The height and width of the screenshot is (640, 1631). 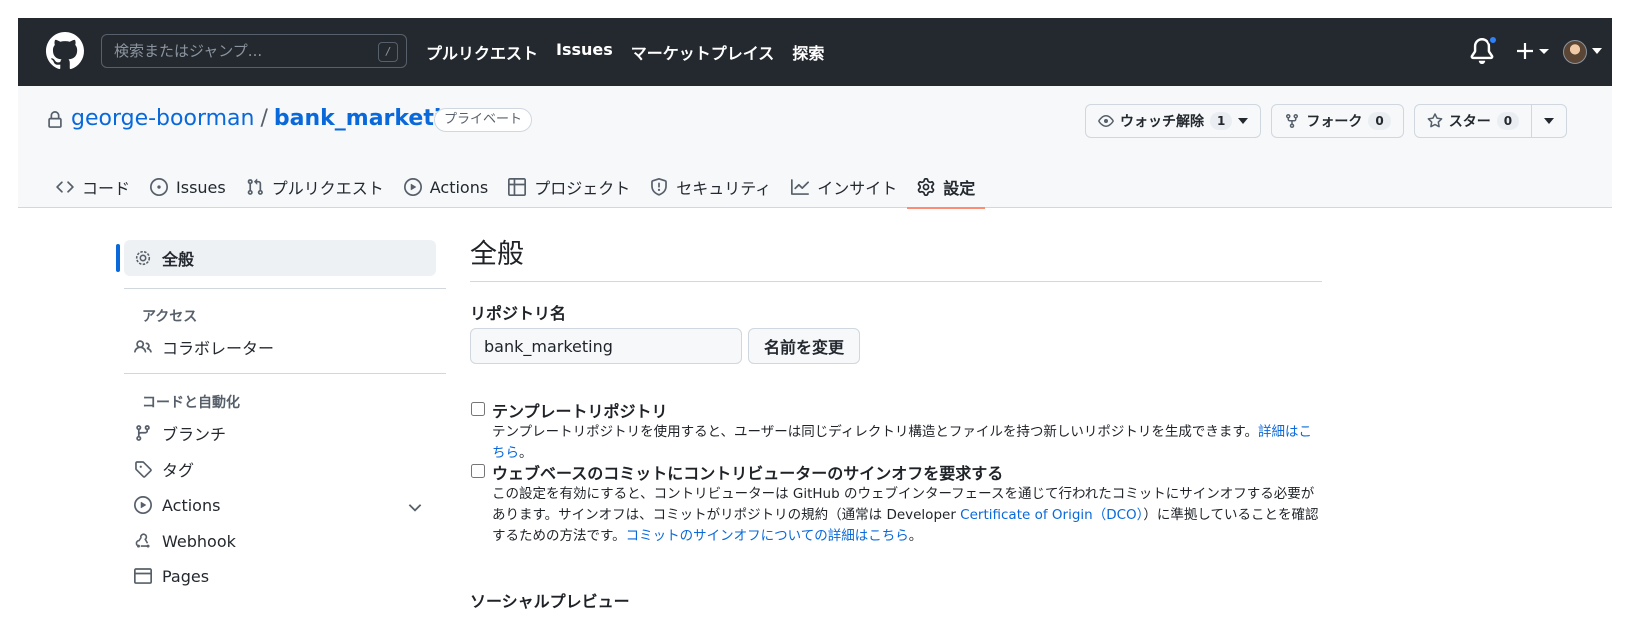 I want to click on star-button: スター 0, so click(x=1473, y=121).